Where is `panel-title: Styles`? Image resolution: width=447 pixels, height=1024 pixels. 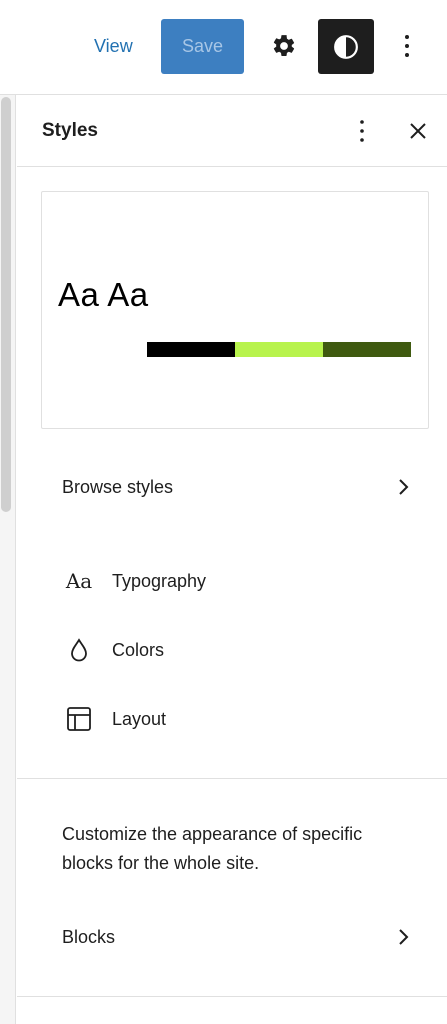 panel-title: Styles is located at coordinates (70, 130).